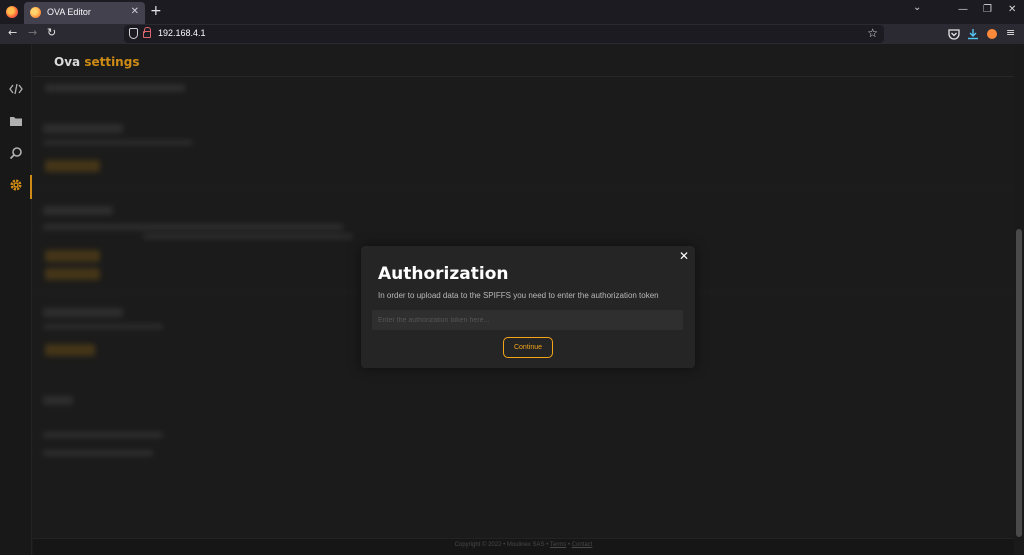 This screenshot has height=555, width=1024. I want to click on back-button: ←, so click(12, 32).